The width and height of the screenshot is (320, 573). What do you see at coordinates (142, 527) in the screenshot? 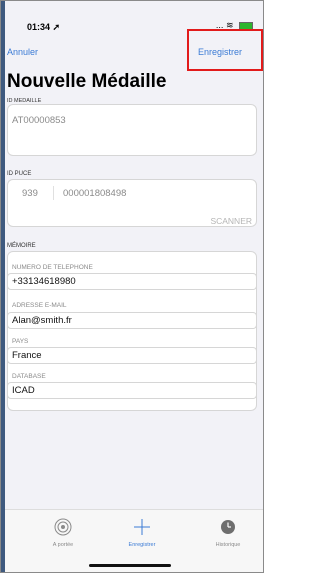
I see `plus-icon` at bounding box center [142, 527].